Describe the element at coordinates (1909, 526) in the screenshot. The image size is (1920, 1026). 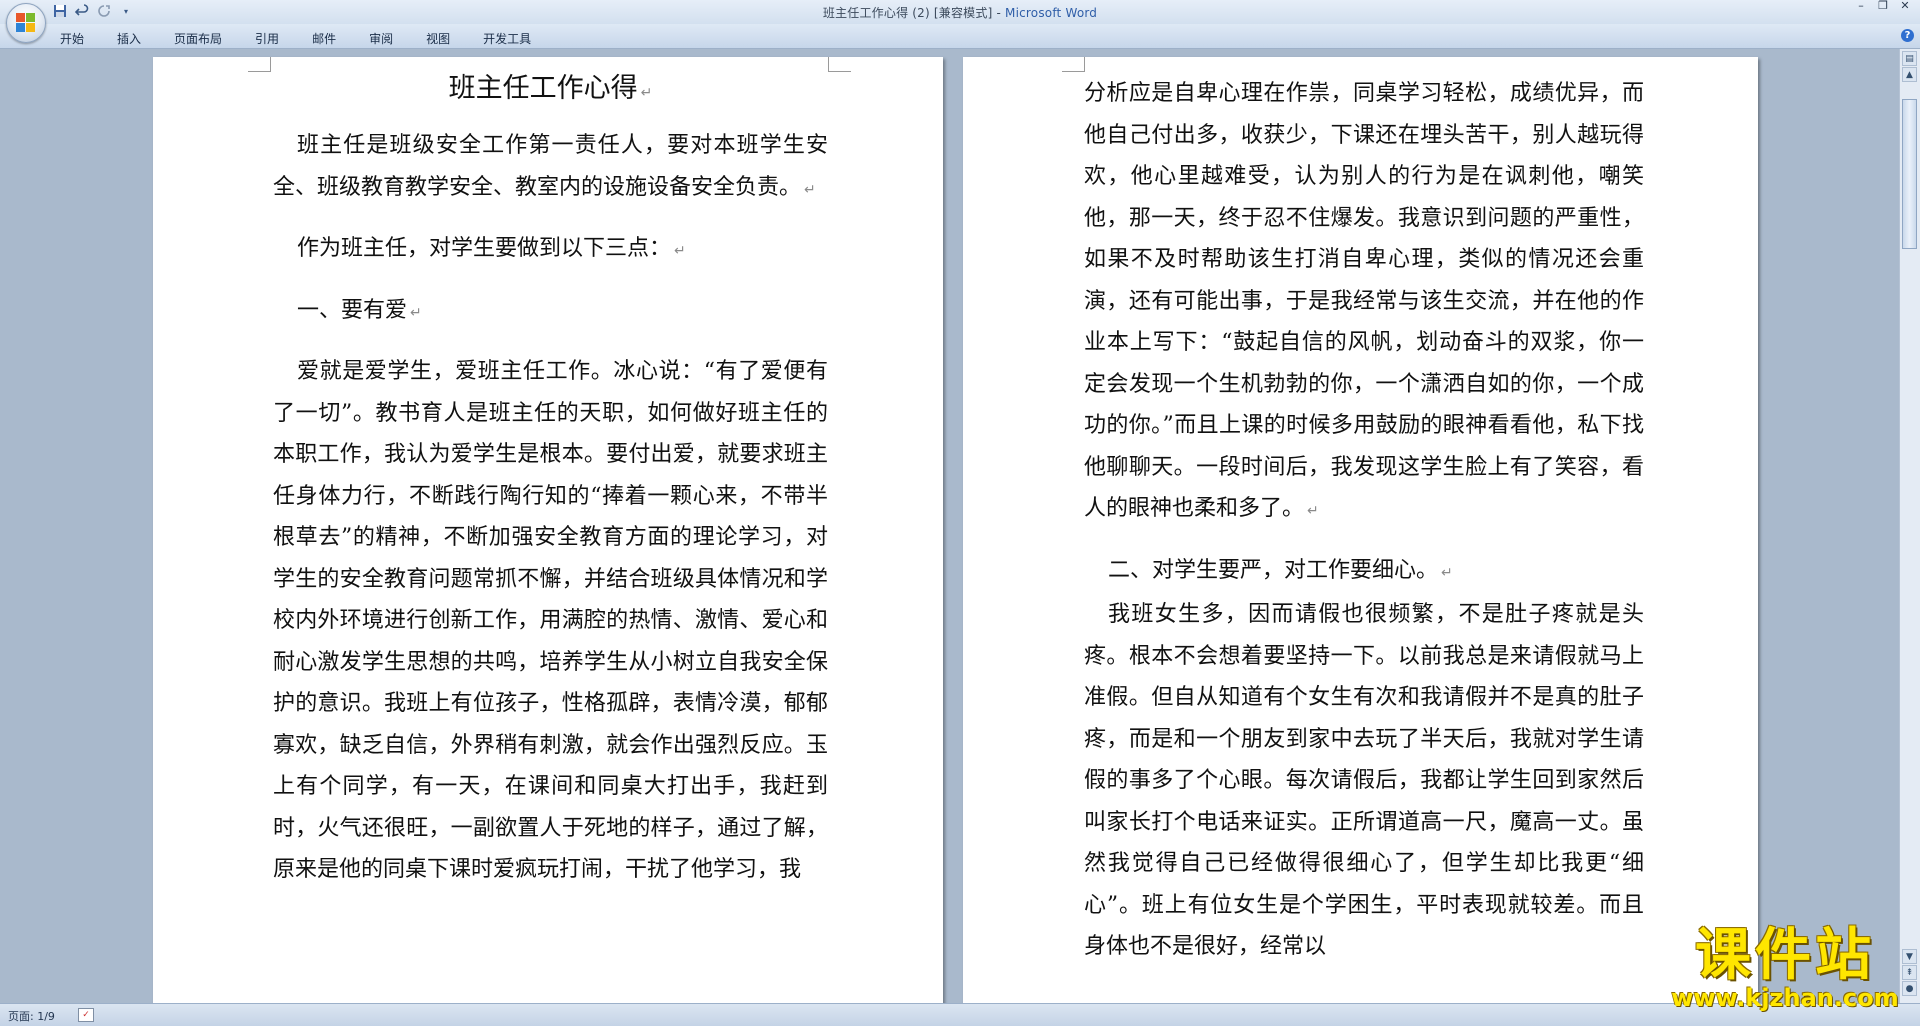
I see `vertical-scrollbar: ▤ ▲ ▼ ⇞ ●` at that location.